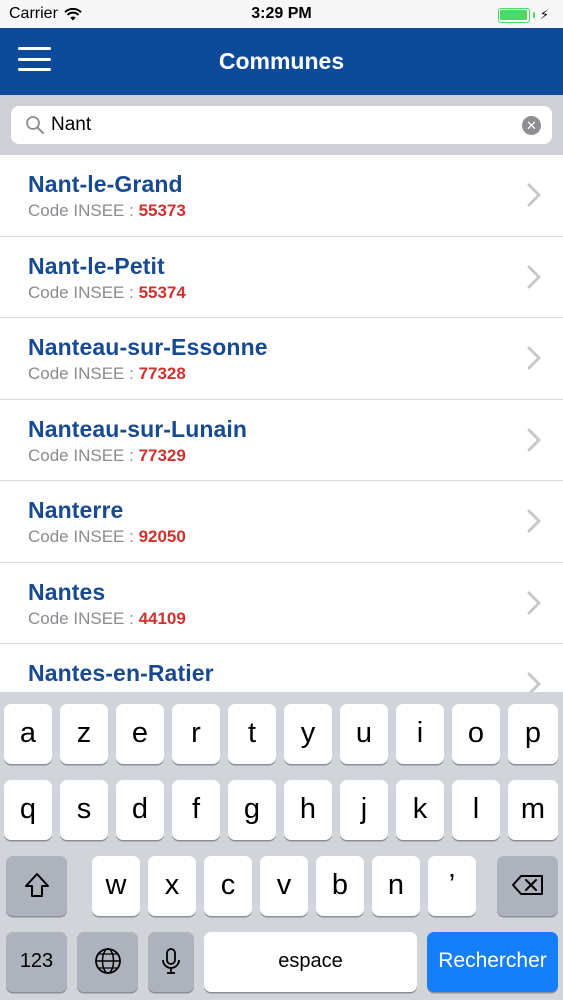 This screenshot has height=1000, width=563. Describe the element at coordinates (76, 510) in the screenshot. I see `commune-name: Nanterre` at that location.